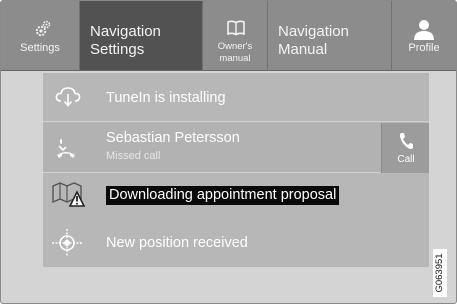 Image resolution: width=457 pixels, height=304 pixels. Describe the element at coordinates (67, 245) in the screenshot. I see `position-crosshair-icon` at that location.